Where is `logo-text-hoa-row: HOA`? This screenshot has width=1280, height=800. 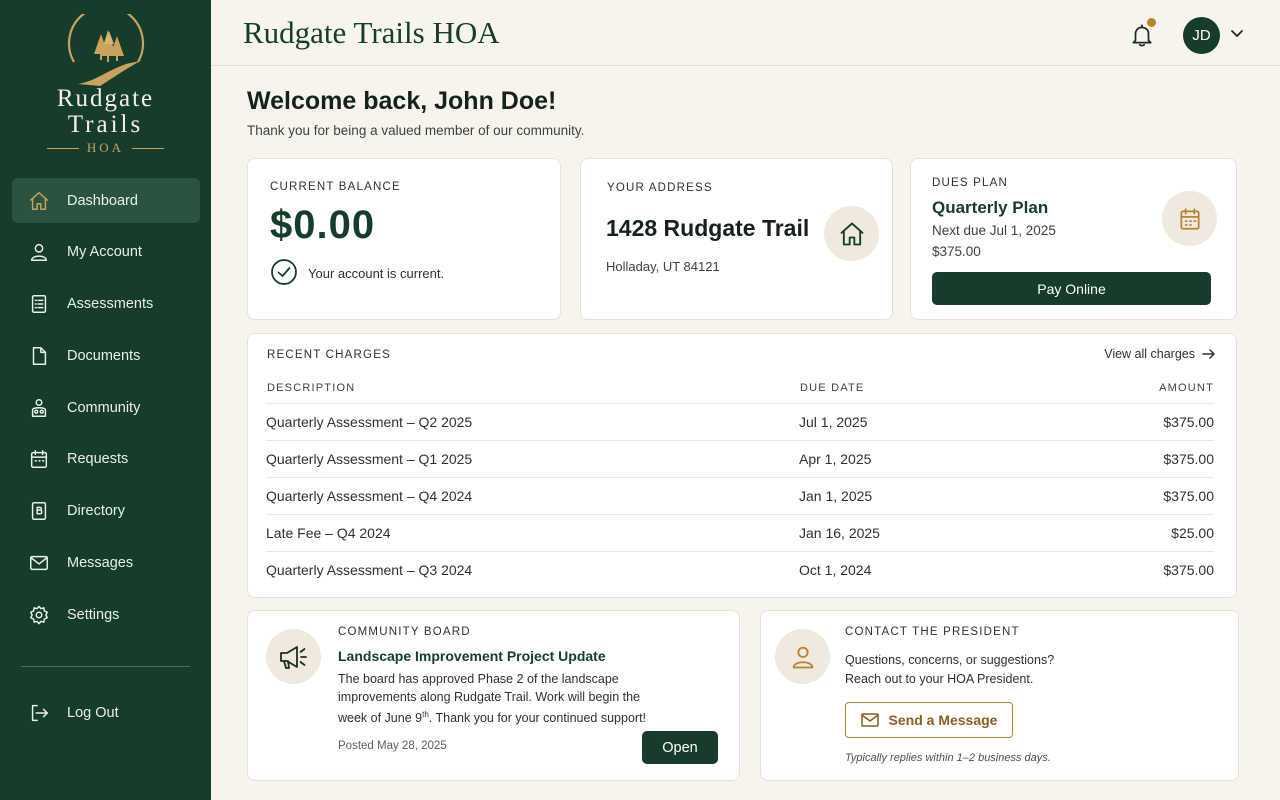 logo-text-hoa-row: HOA is located at coordinates (105, 148).